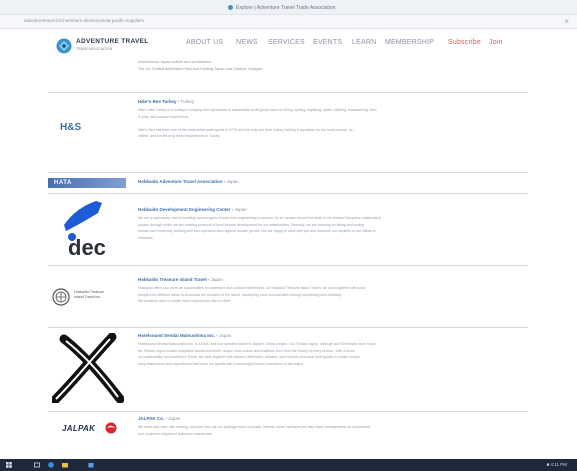 This screenshot has height=471, width=577. Describe the element at coordinates (88, 368) in the screenshot. I see `member-logo` at that location.